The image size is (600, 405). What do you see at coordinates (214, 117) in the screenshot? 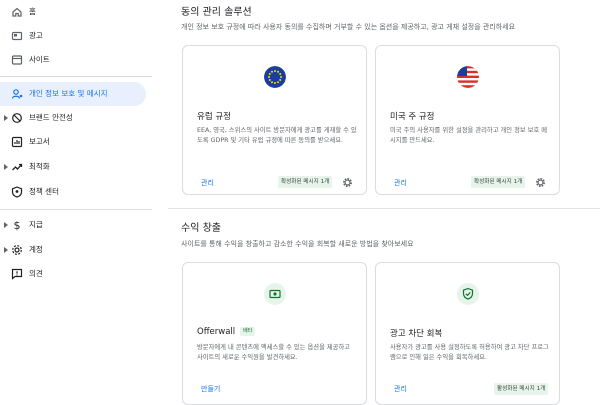
I see `card-title: 유럽 규정` at bounding box center [214, 117].